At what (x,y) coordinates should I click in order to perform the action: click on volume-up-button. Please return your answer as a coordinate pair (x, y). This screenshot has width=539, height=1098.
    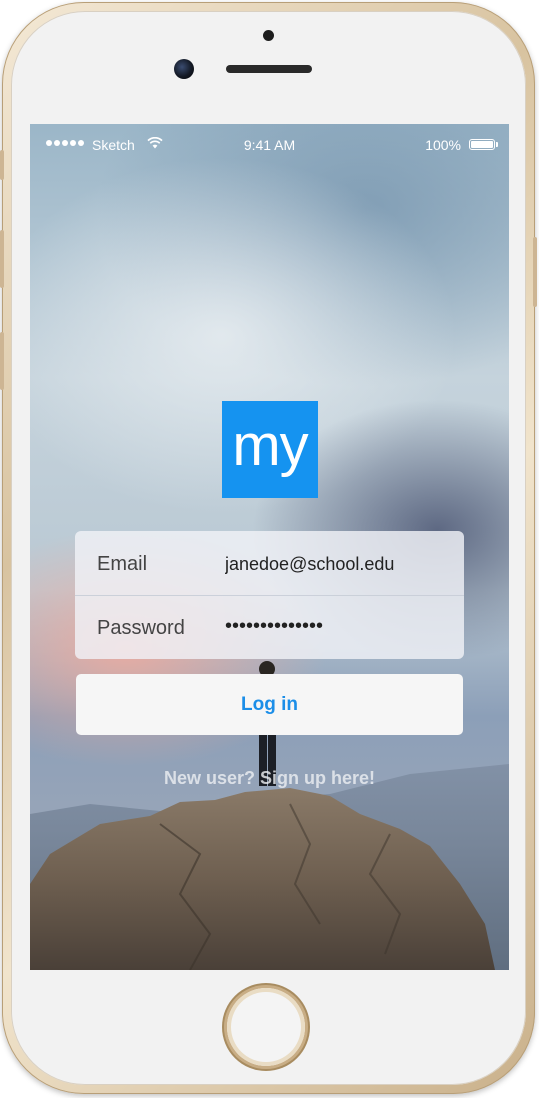
    Looking at the image, I should click on (2, 259).